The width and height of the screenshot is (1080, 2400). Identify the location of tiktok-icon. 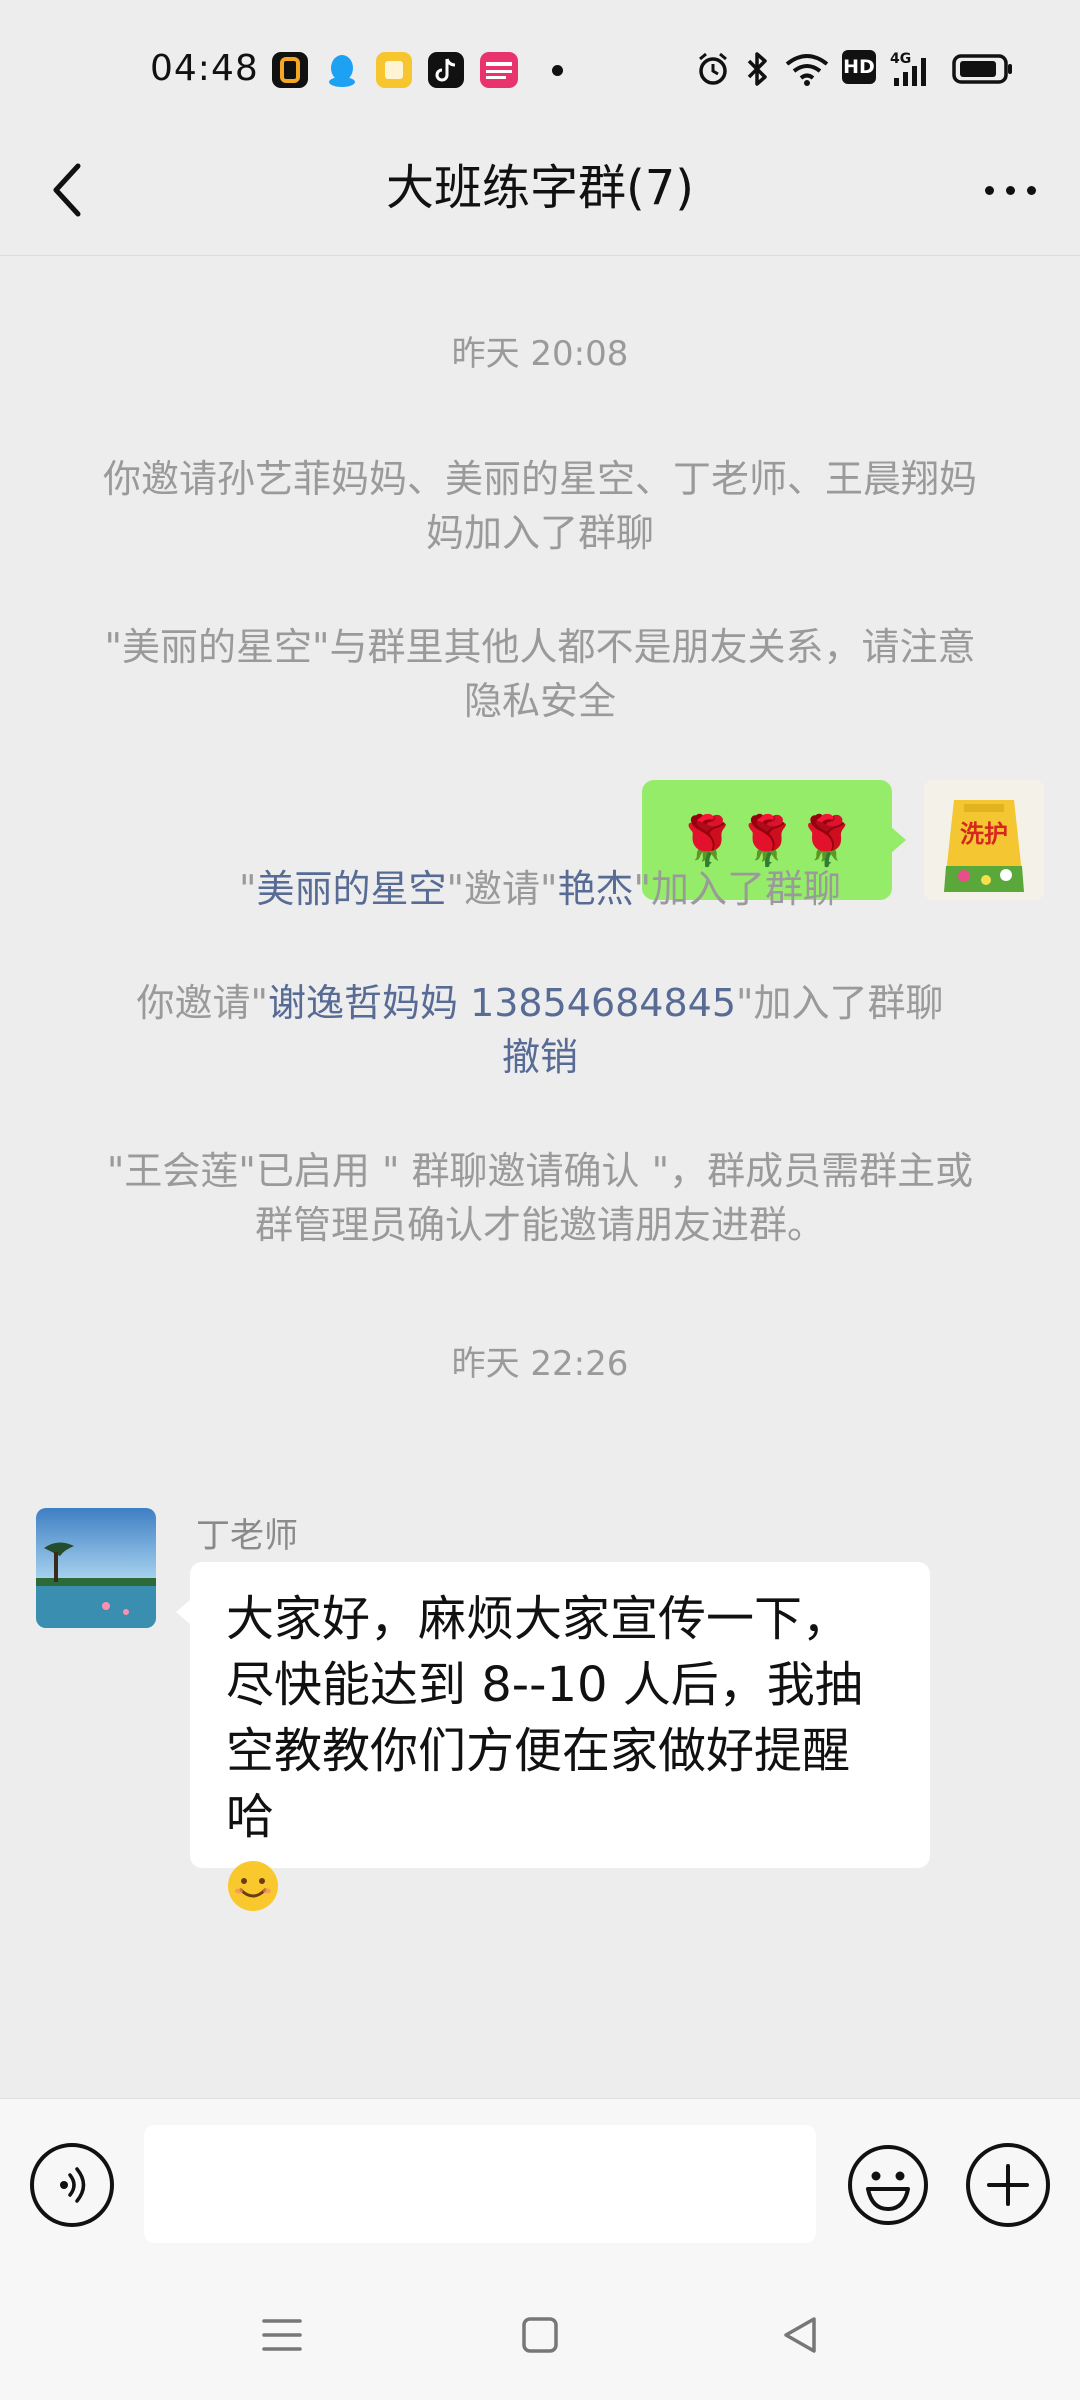
(446, 70).